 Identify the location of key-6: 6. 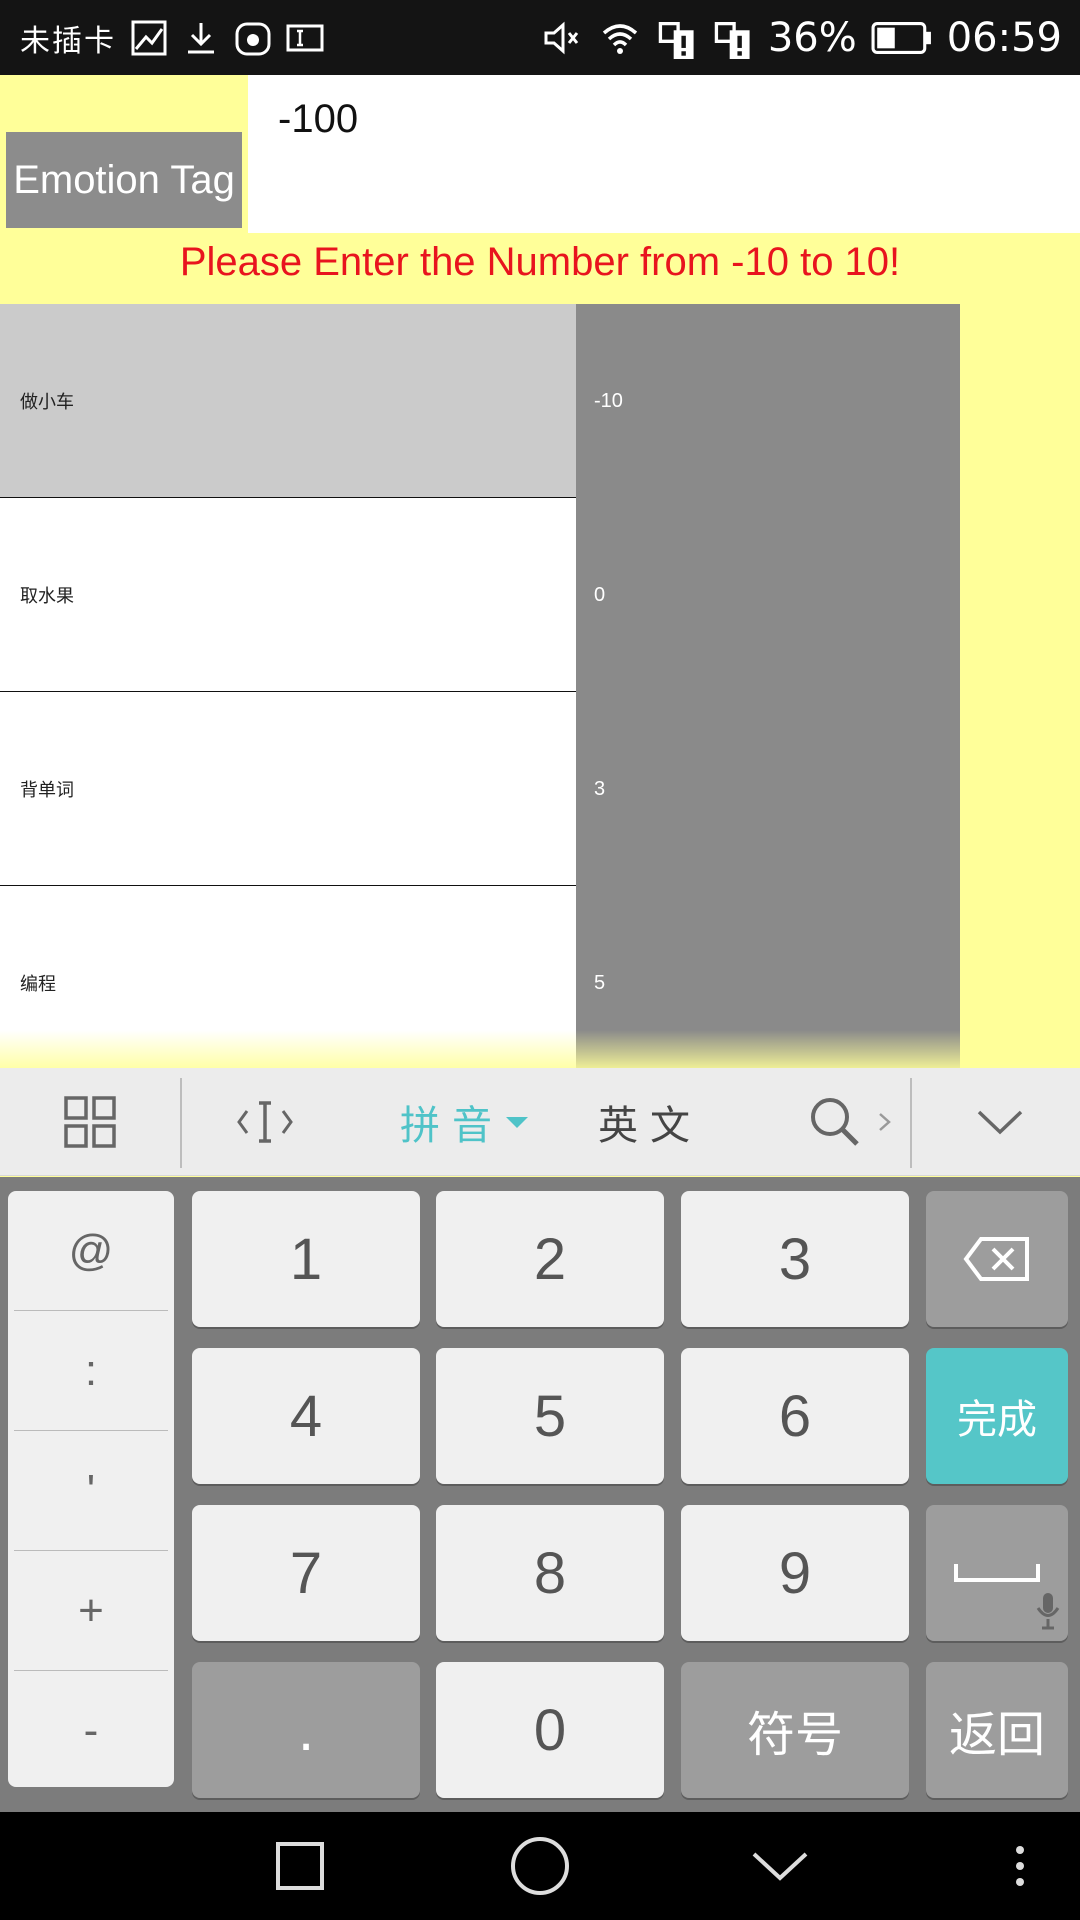
(795, 1416).